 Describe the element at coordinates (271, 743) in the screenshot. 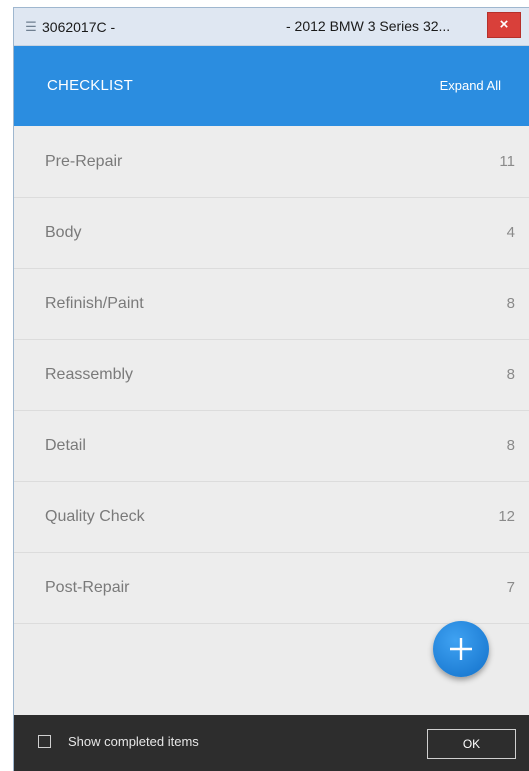

I see `footer-bar: Show completed items OK` at that location.